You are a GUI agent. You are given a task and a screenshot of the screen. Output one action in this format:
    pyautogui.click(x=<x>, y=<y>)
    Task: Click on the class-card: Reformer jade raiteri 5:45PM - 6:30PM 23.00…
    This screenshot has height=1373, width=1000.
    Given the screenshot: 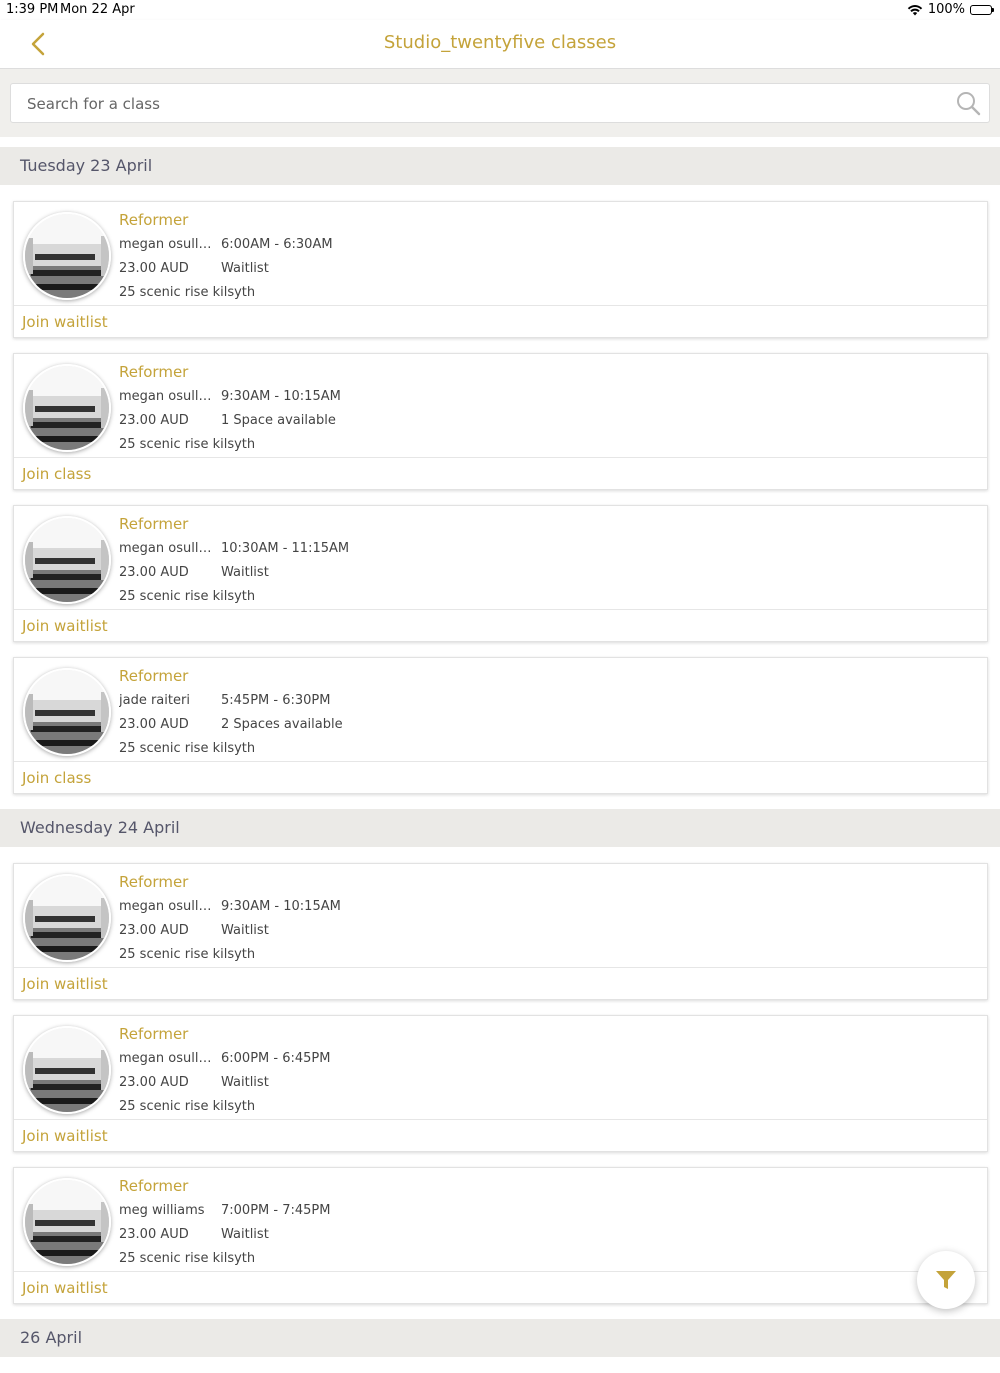 What is the action you would take?
    pyautogui.click(x=500, y=725)
    